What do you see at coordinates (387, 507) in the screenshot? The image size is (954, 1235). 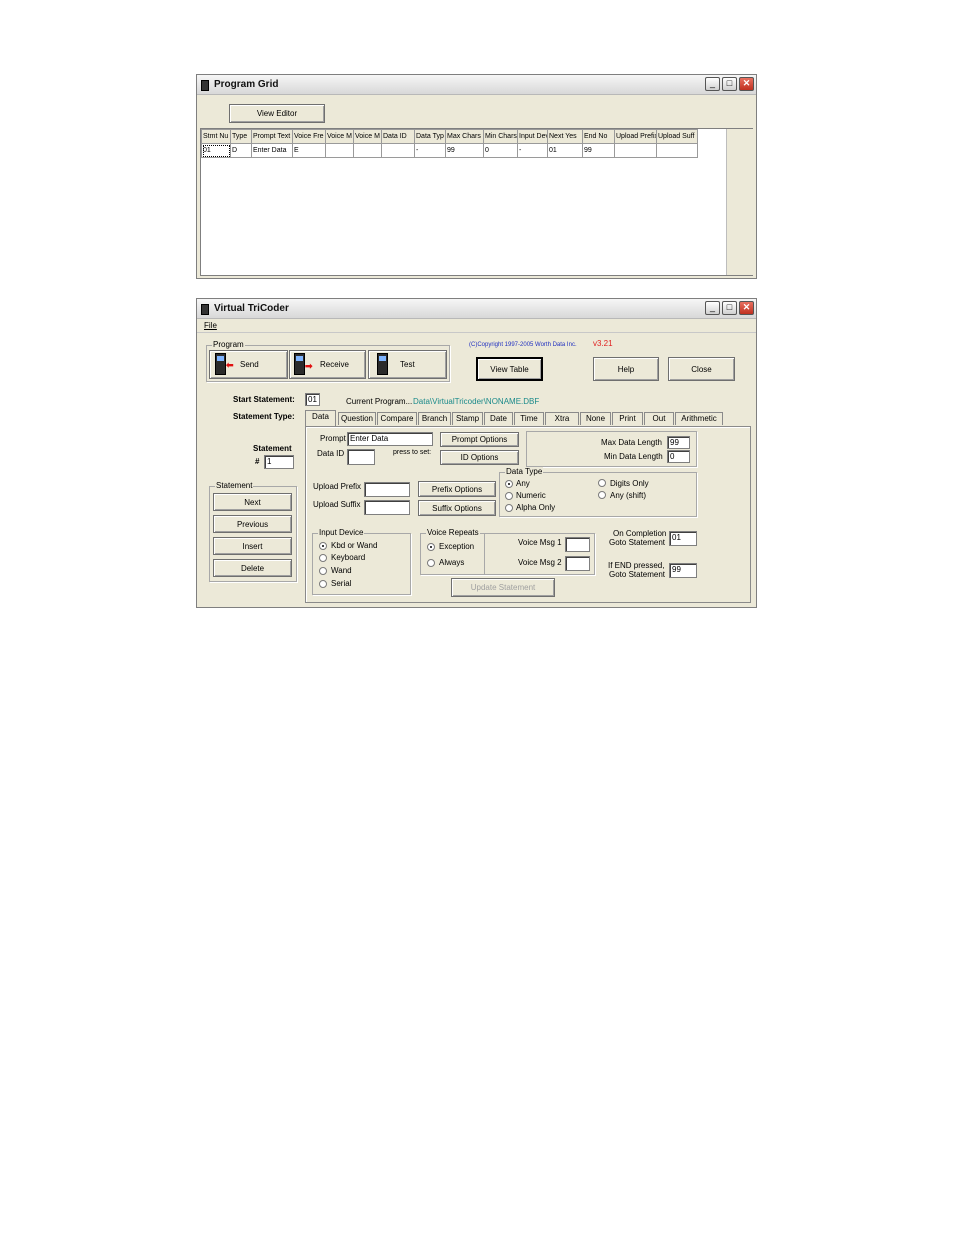 I see `upload-suffix-field` at bounding box center [387, 507].